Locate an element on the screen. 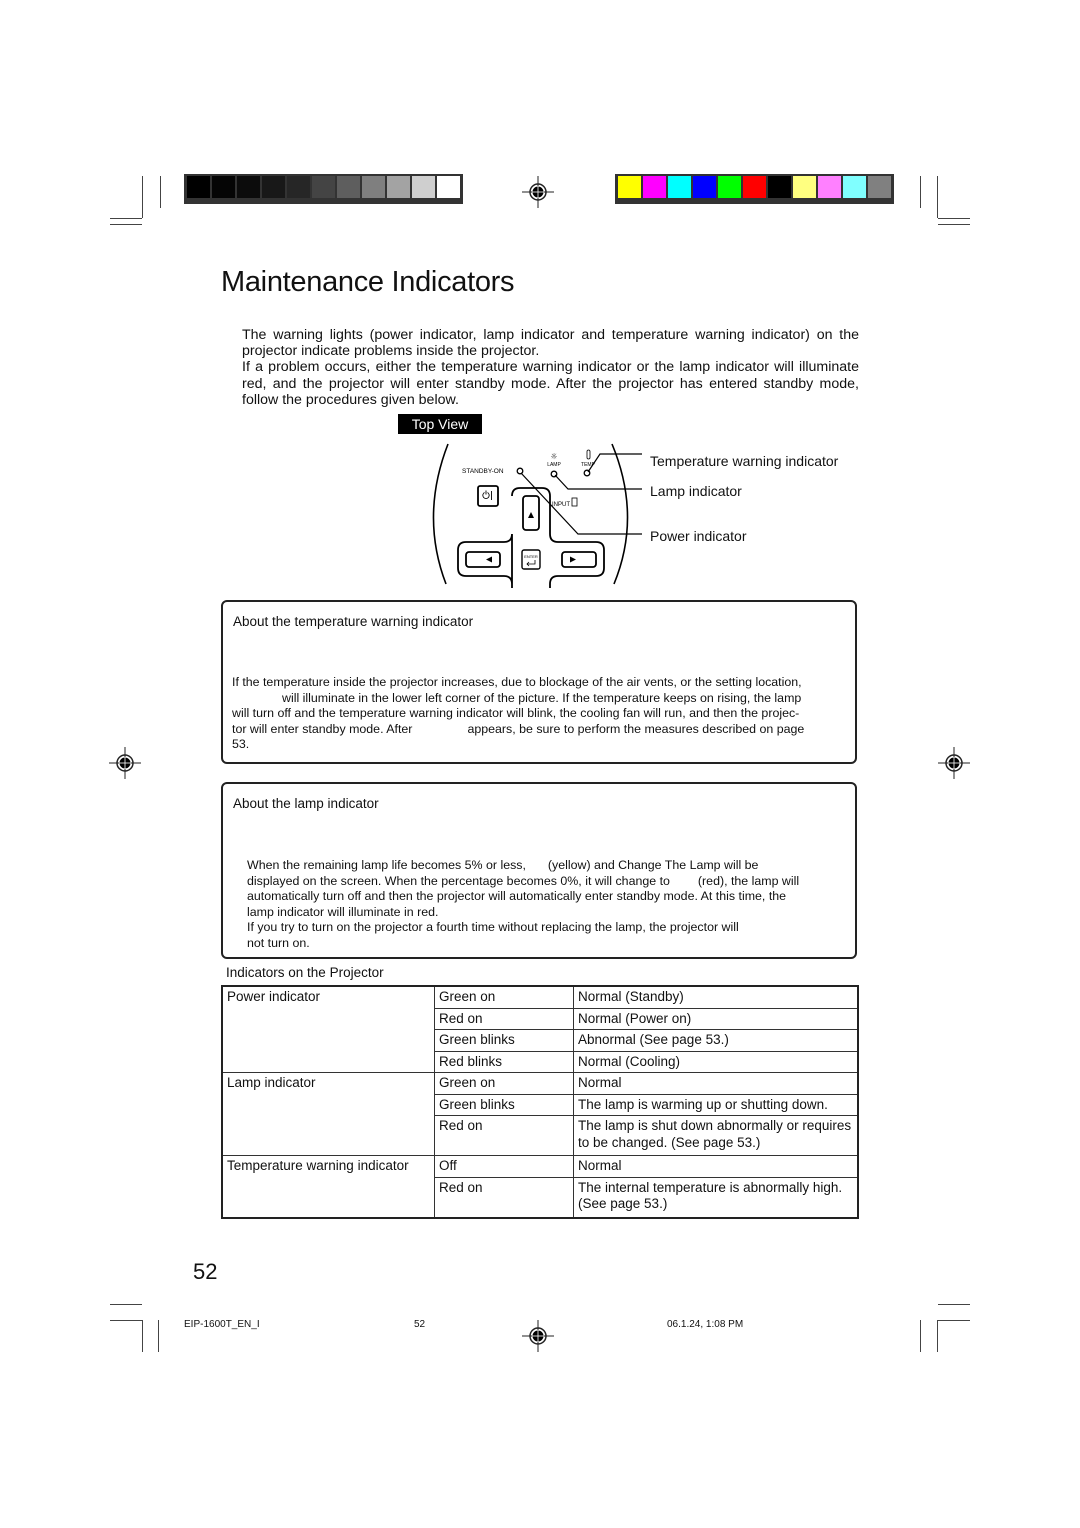  thermometer-icon is located at coordinates (588, 454).